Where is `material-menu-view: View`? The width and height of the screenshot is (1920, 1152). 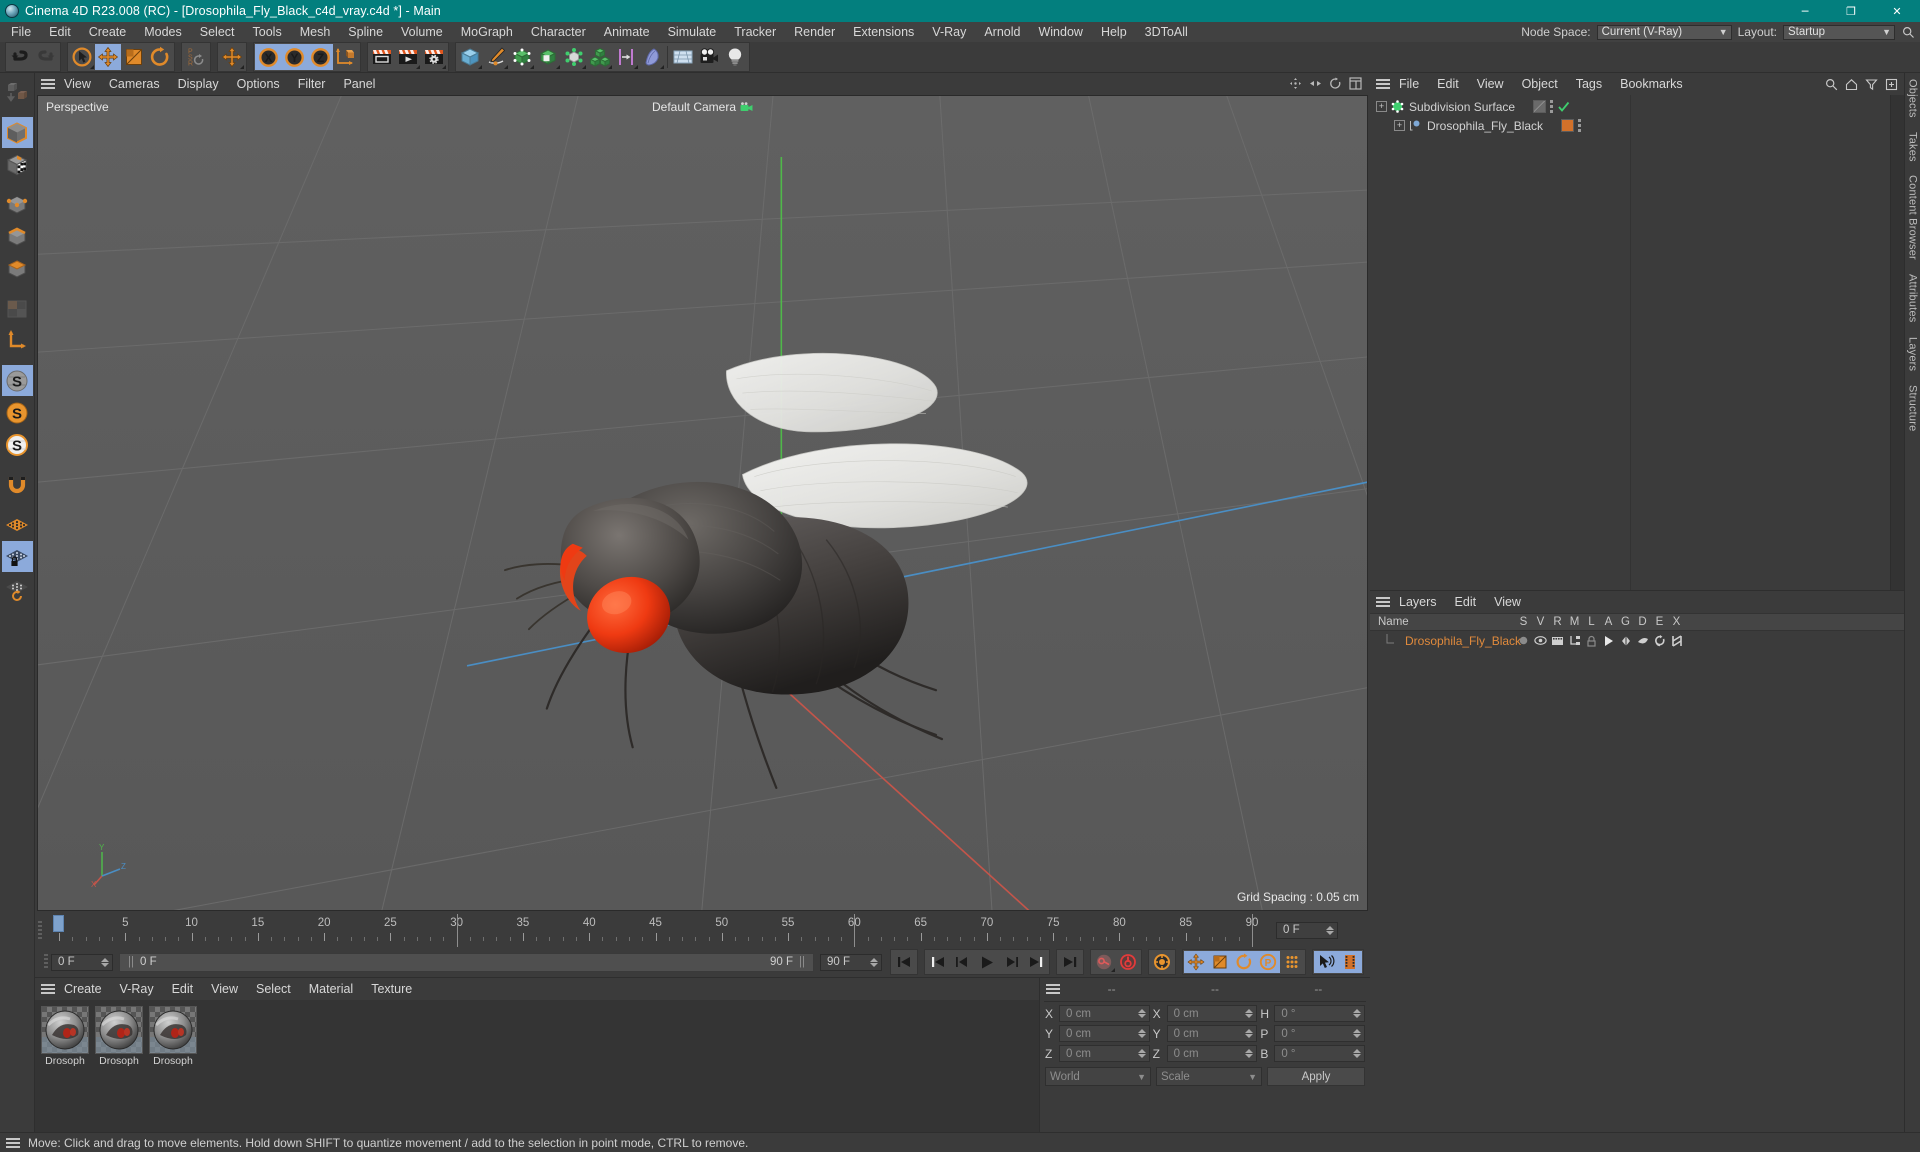
material-menu-view: View is located at coordinates (224, 989).